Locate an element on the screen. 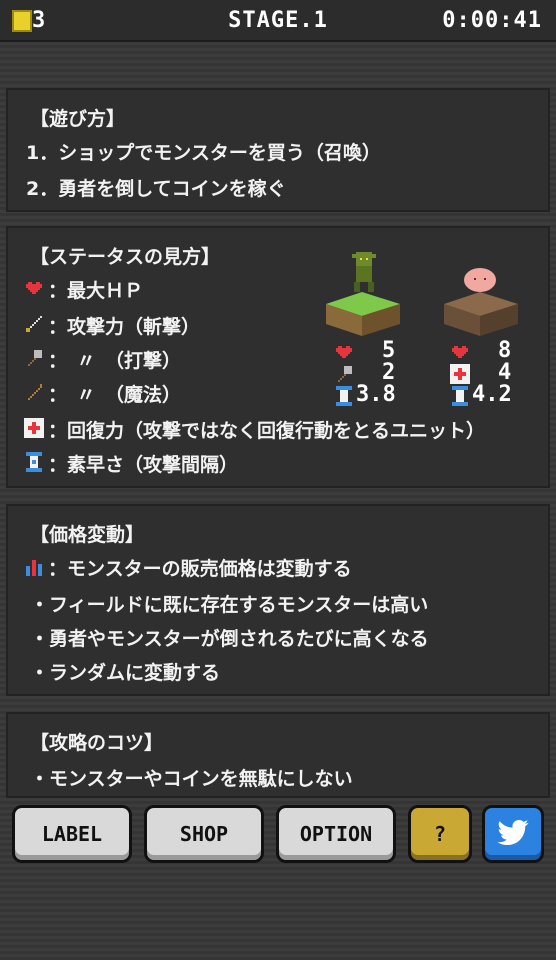 The height and width of the screenshot is (960, 556). twitter-button is located at coordinates (513, 834).